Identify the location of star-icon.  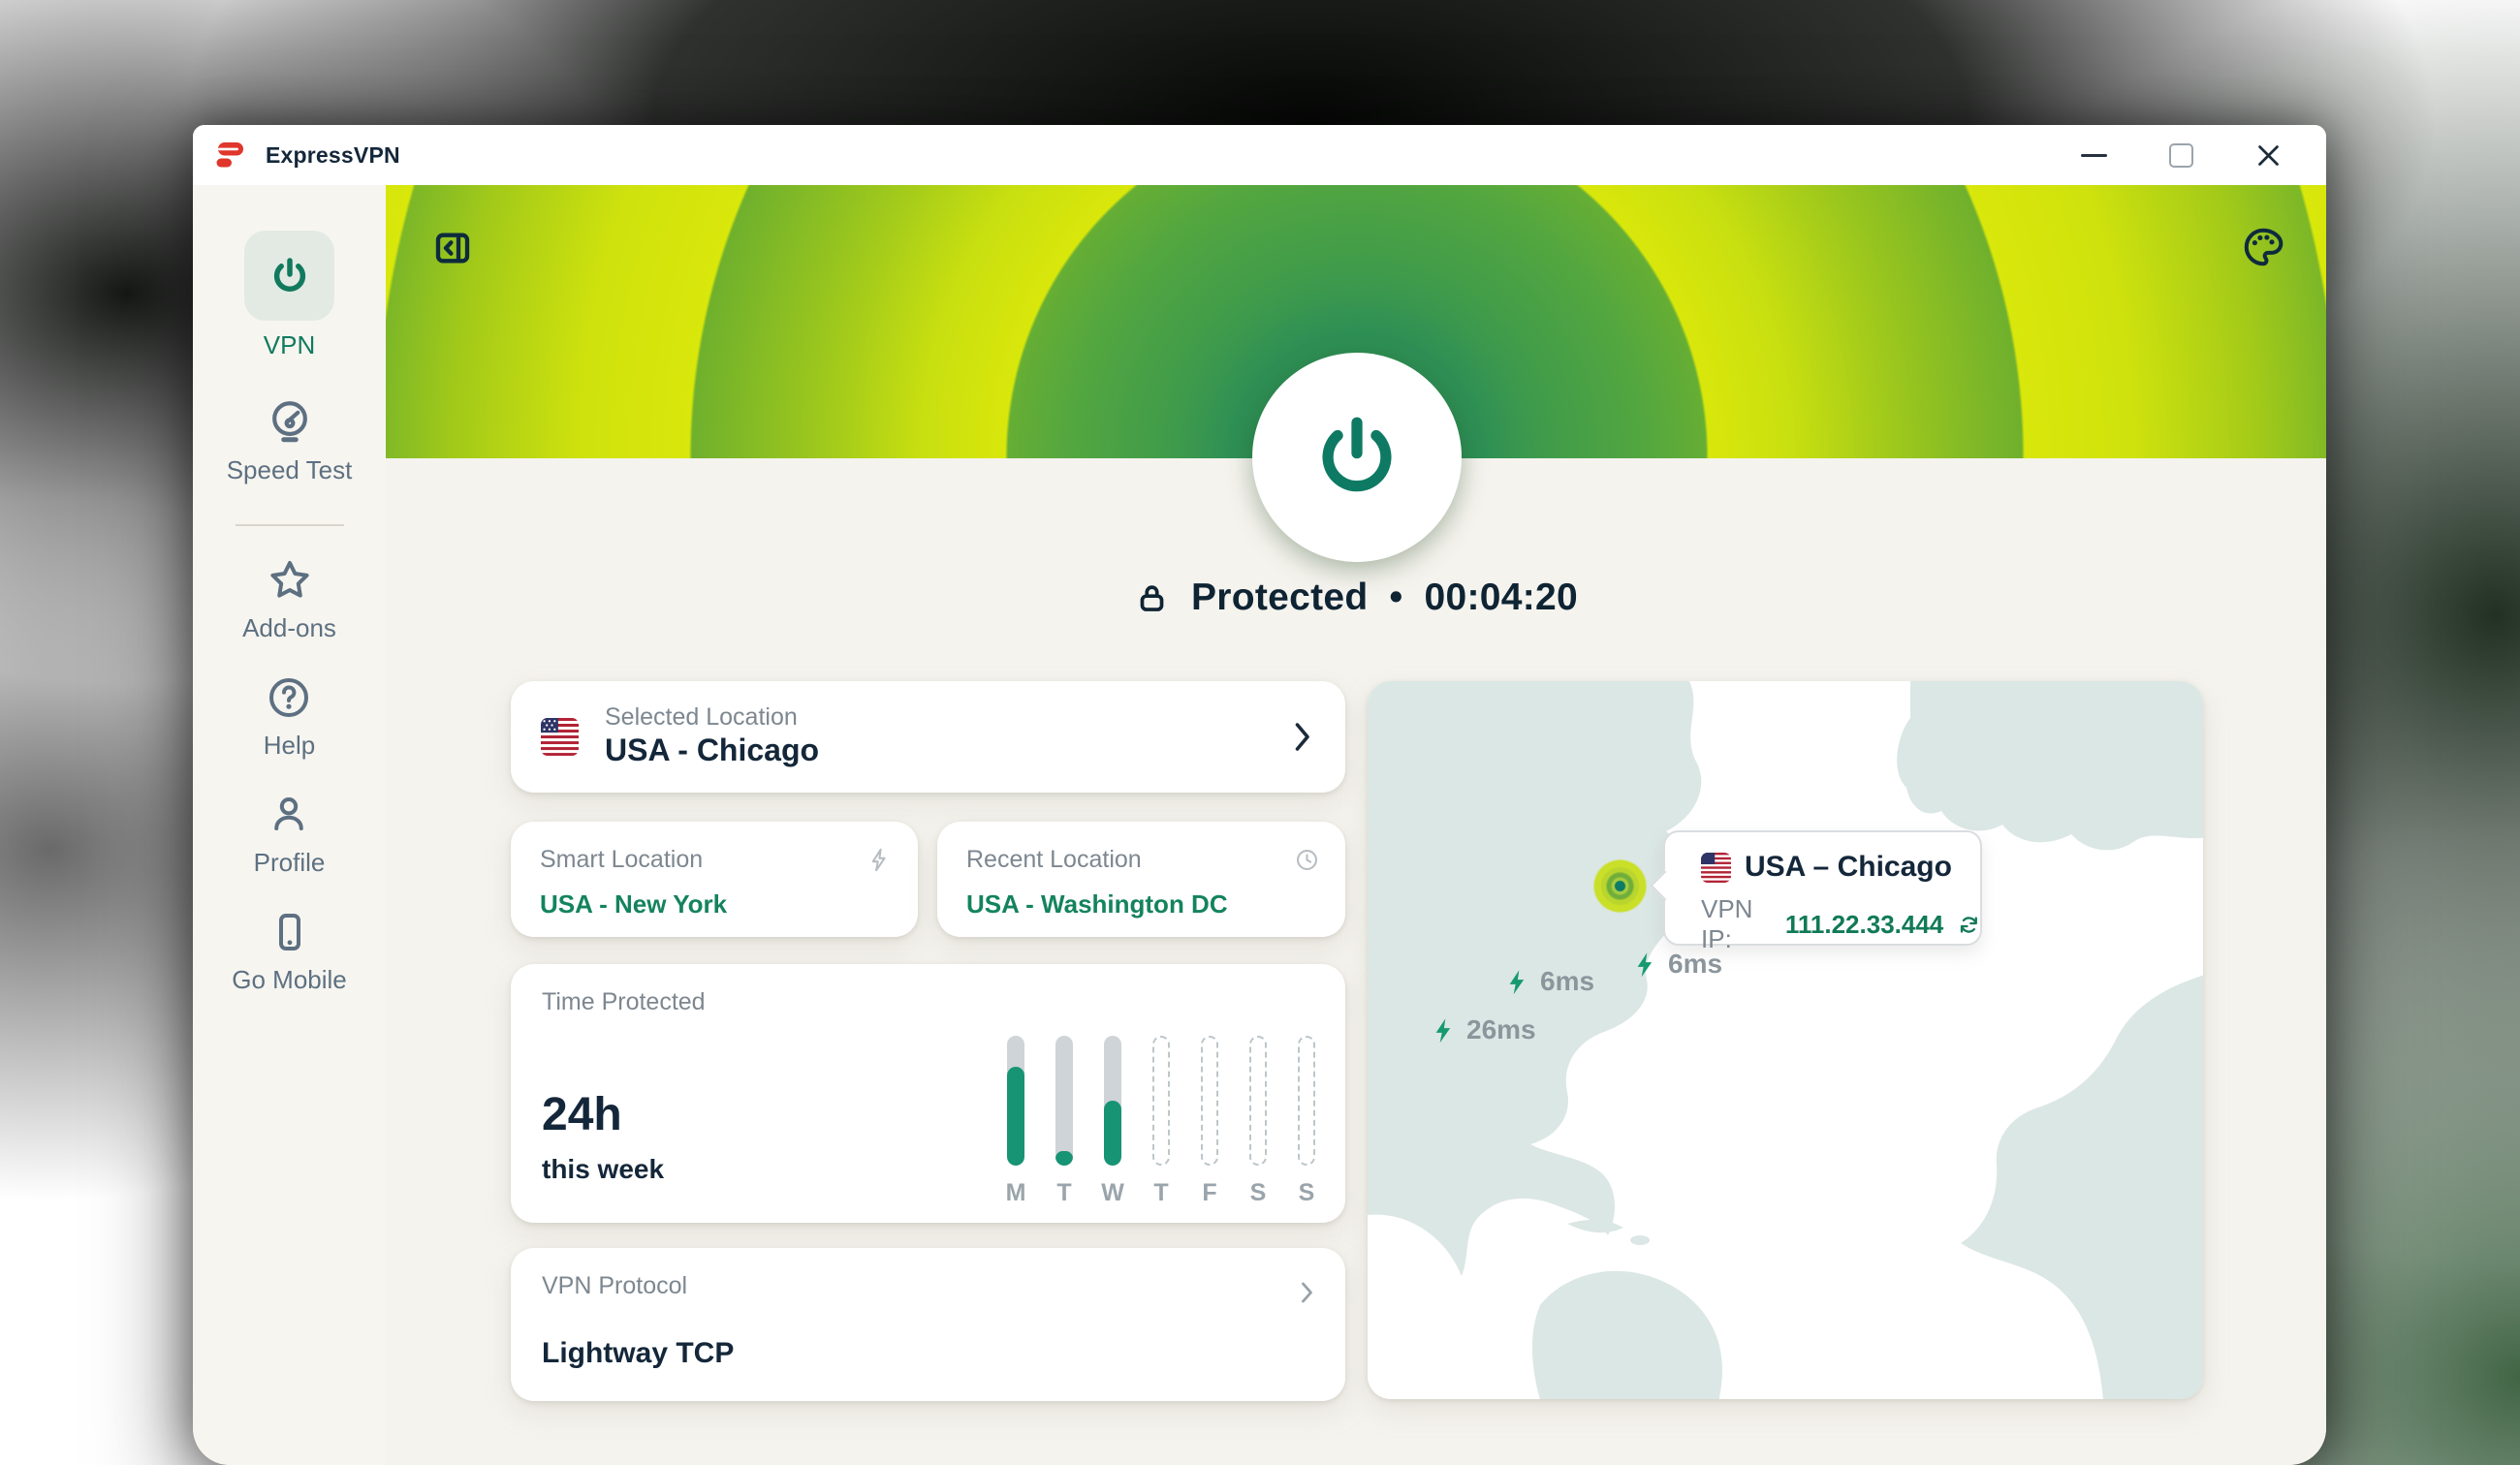
(289, 579).